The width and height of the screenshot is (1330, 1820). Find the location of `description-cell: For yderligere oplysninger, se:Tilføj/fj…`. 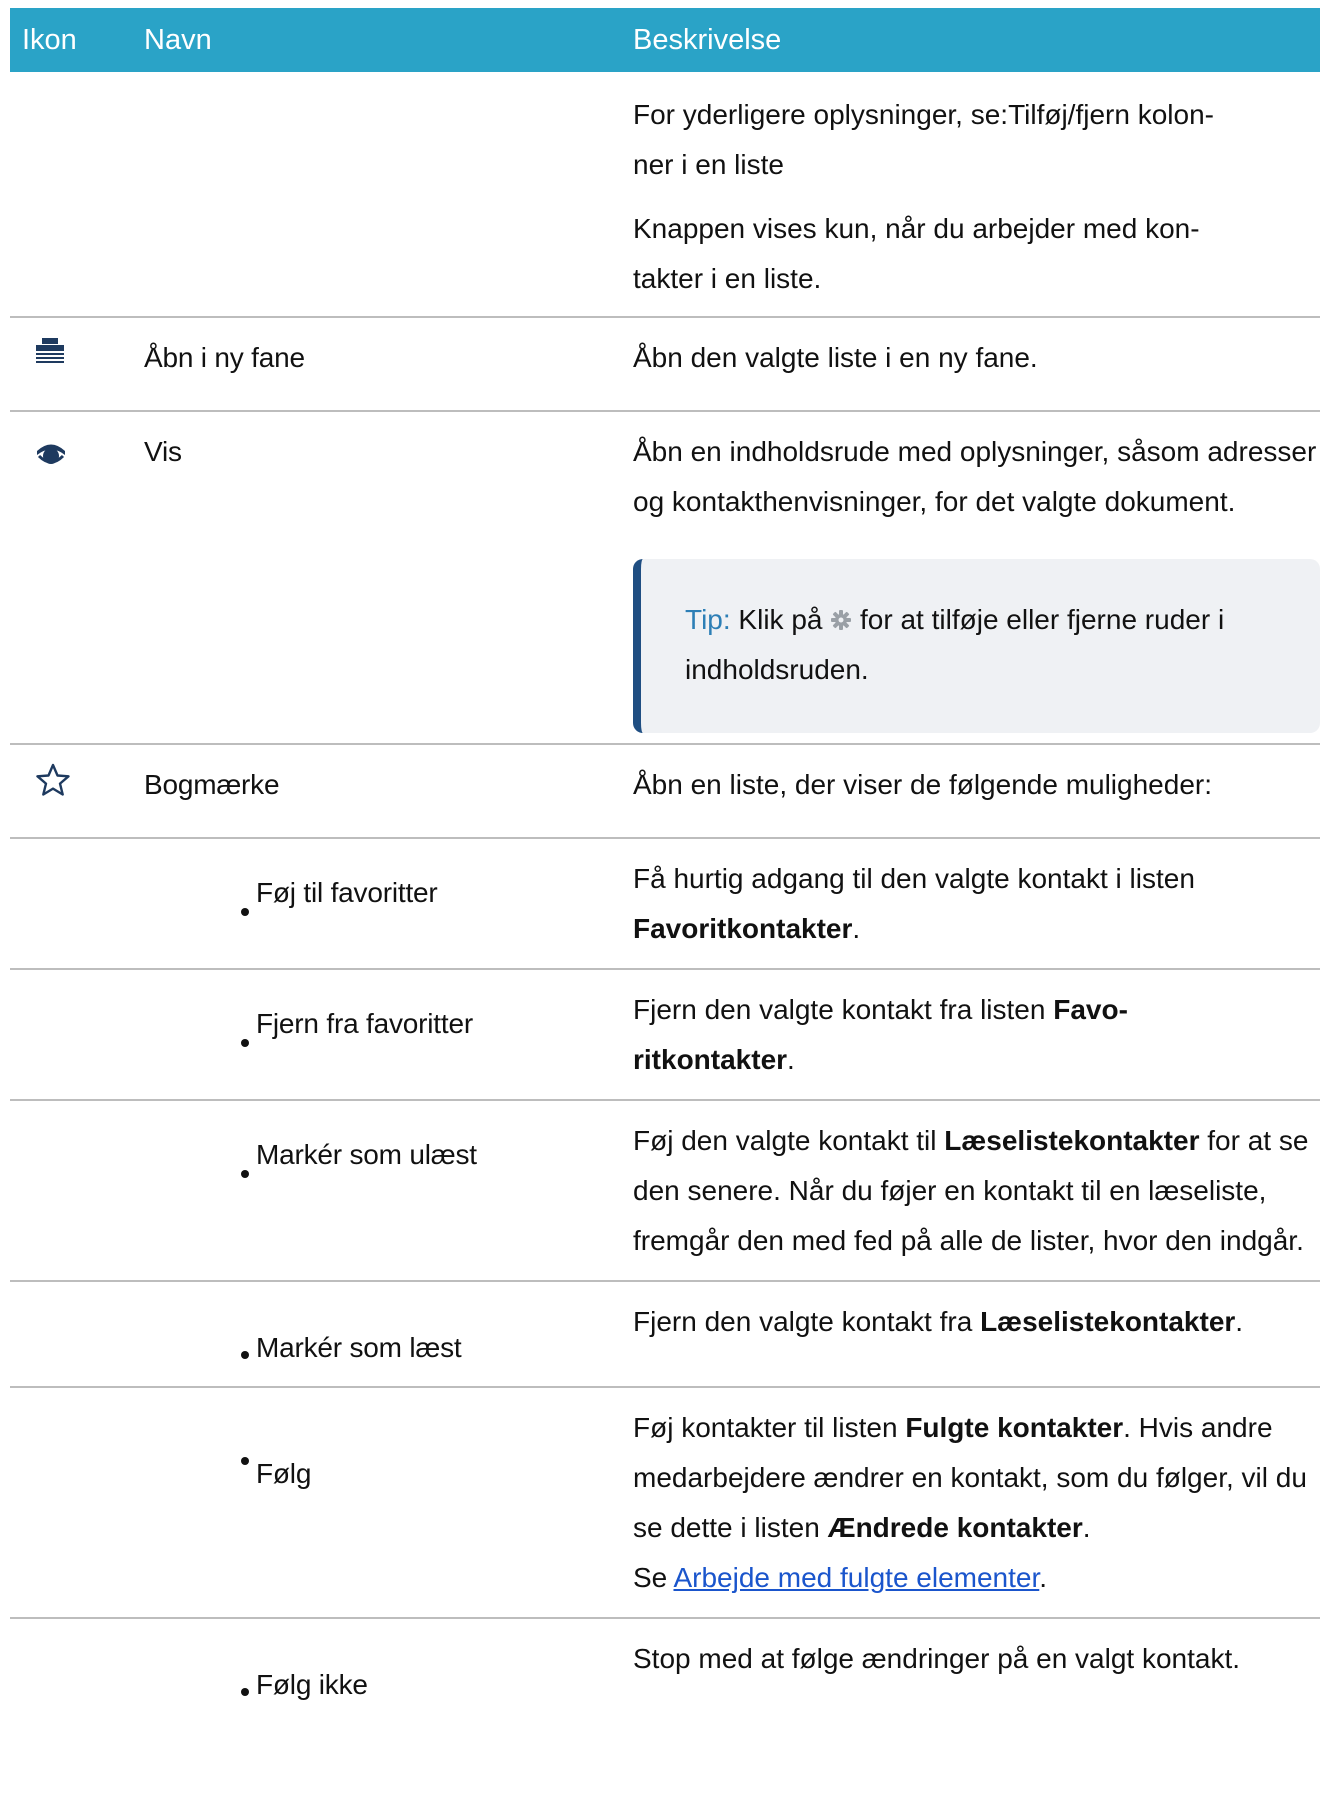

description-cell: For yderligere oplysninger, se:Tilføj/fj… is located at coordinates (972, 195).